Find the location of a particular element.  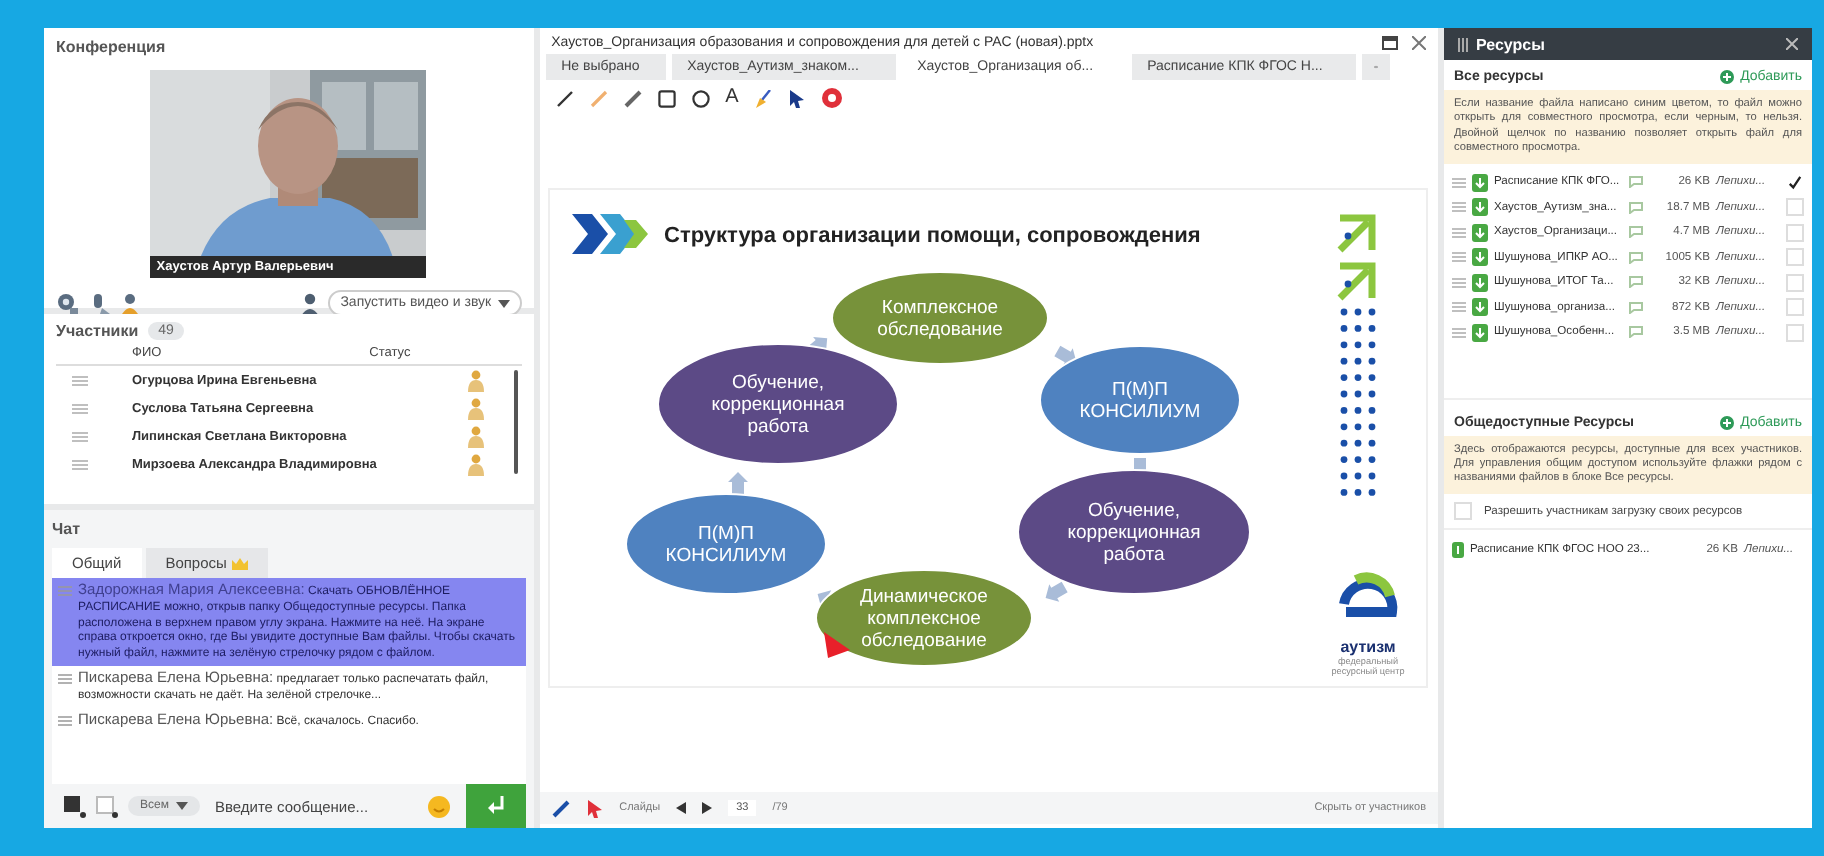

previous-icon is located at coordinates (681, 808).